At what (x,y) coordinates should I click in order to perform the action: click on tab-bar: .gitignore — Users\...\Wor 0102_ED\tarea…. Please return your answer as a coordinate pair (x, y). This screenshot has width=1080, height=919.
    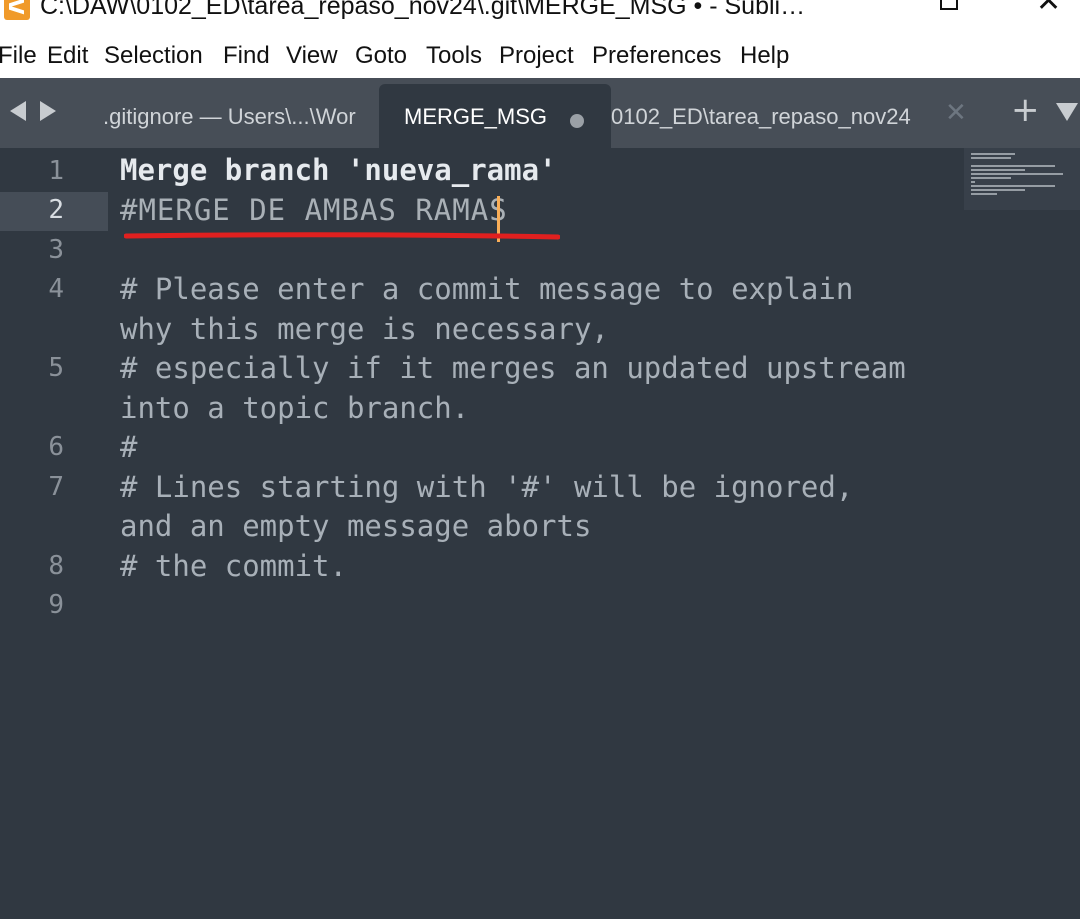
    Looking at the image, I should click on (540, 113).